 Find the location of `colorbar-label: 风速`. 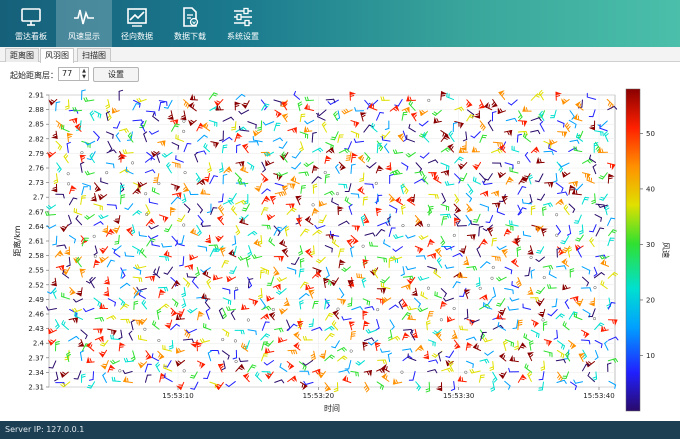

colorbar-label: 风速 is located at coordinates (665, 250).